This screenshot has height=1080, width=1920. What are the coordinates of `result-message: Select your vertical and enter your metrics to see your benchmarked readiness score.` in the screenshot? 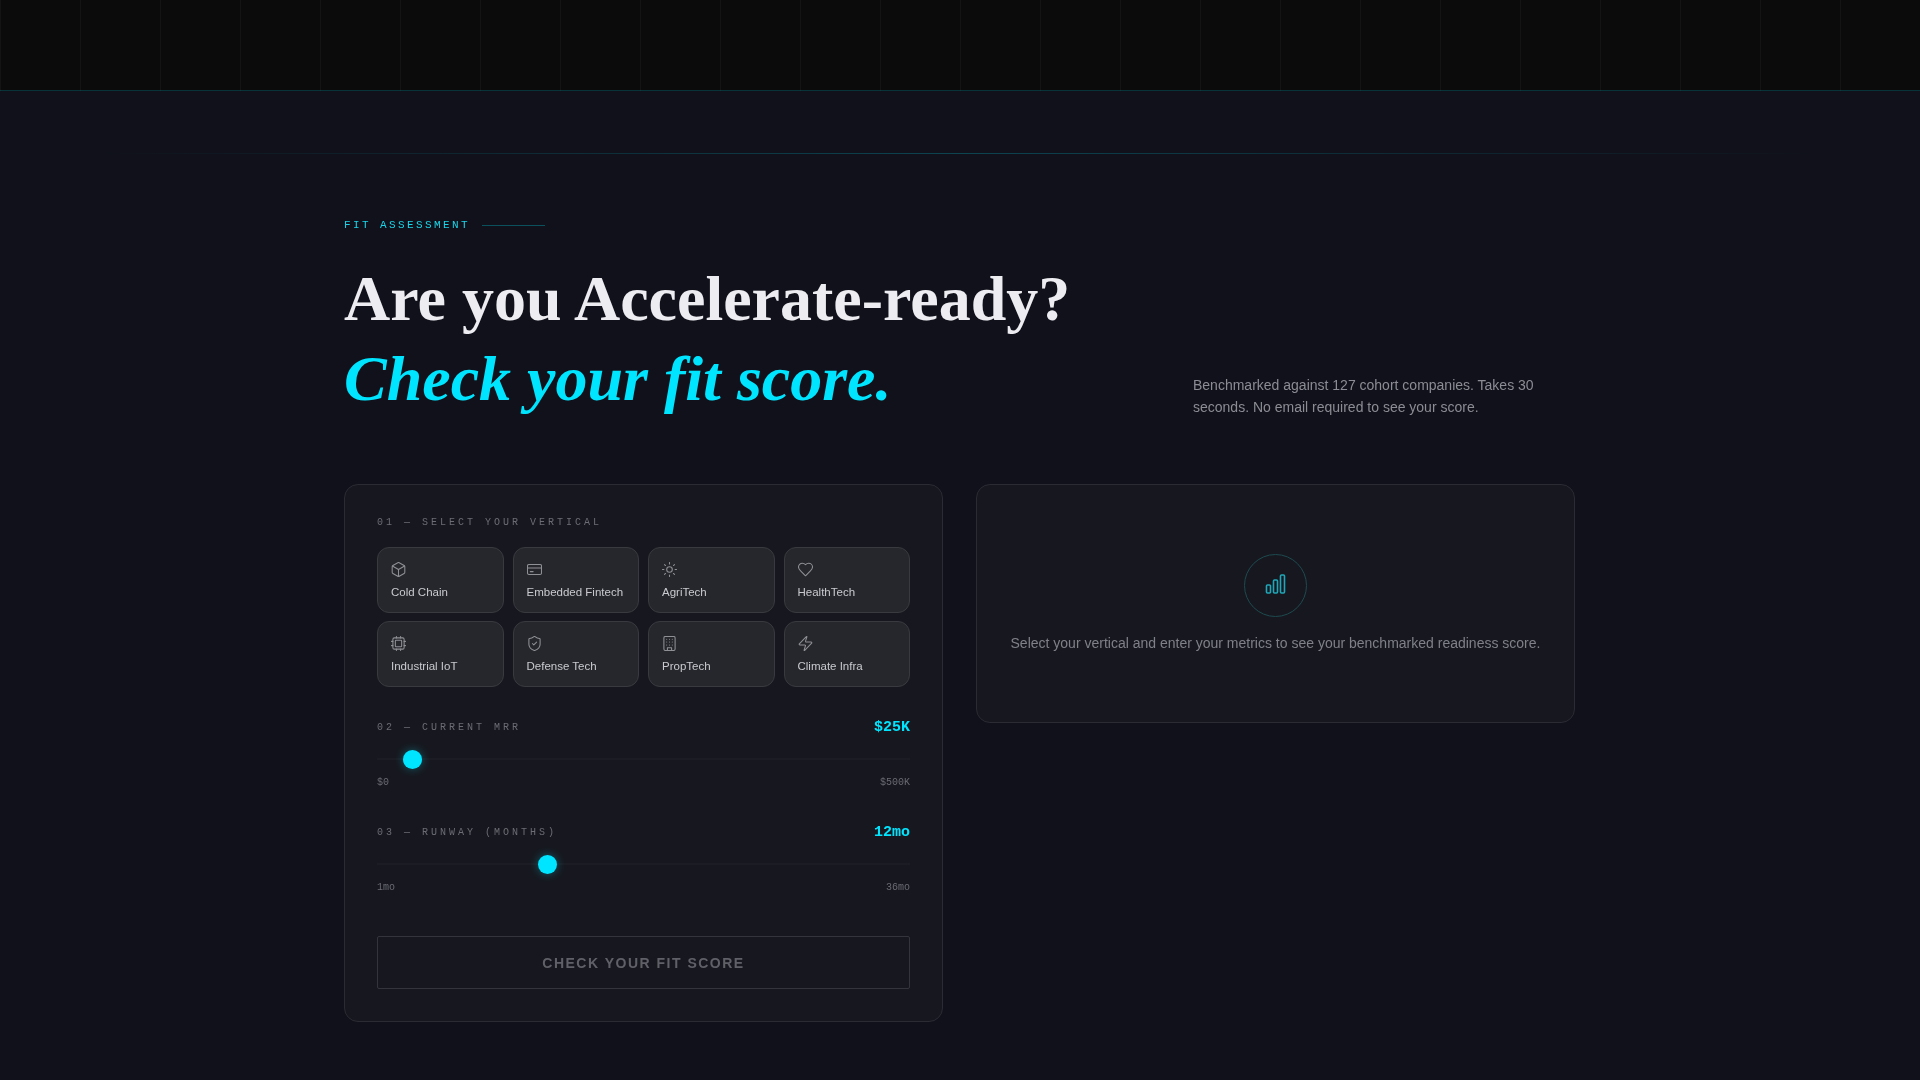 It's located at (1275, 643).